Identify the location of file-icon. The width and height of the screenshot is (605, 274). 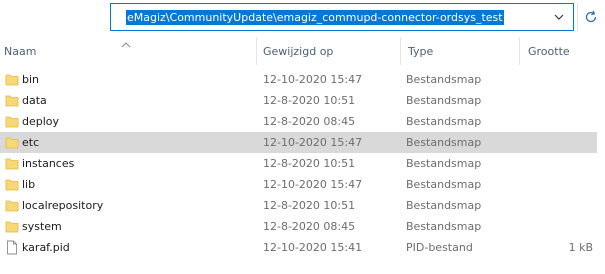
(12, 247).